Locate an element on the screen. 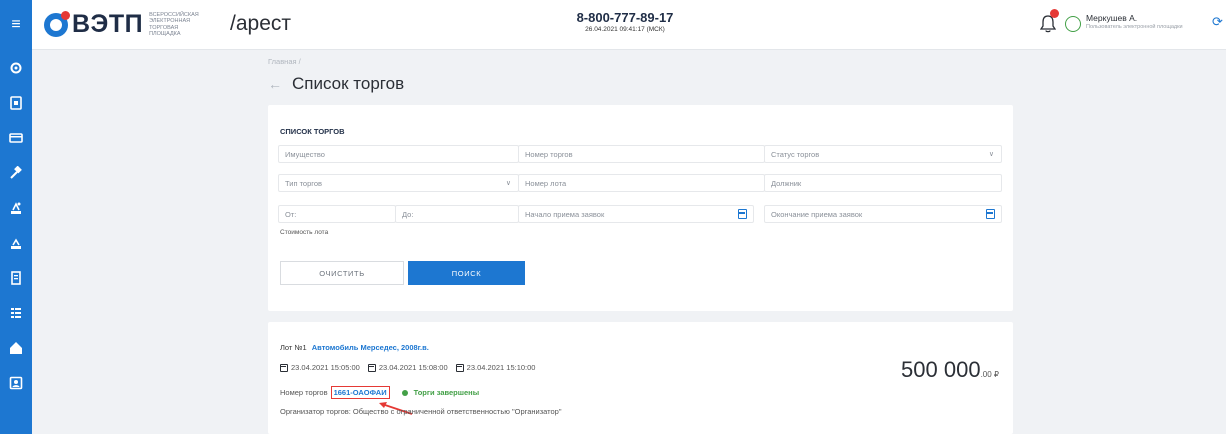 This screenshot has width=1226, height=434. back-arrow-icon: ← is located at coordinates (275, 84).